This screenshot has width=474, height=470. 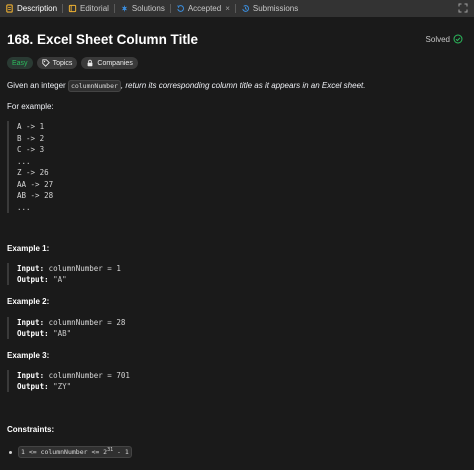 What do you see at coordinates (71, 322) in the screenshot?
I see `example-input: Input: columnNumber = 28` at bounding box center [71, 322].